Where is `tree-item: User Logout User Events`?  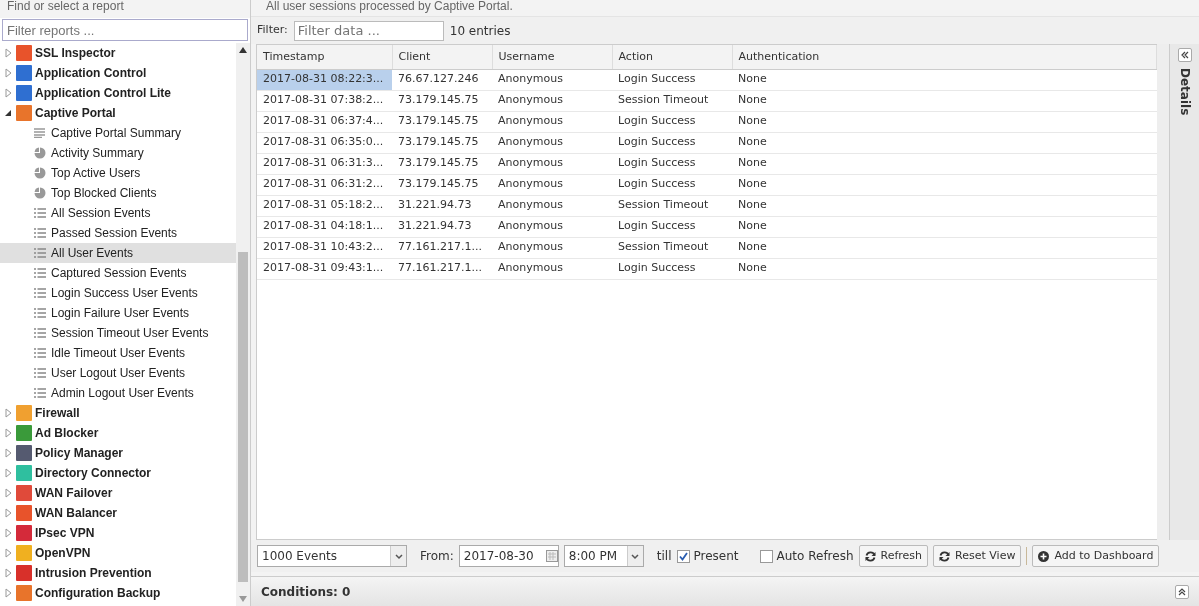 tree-item: User Logout User Events is located at coordinates (118, 373).